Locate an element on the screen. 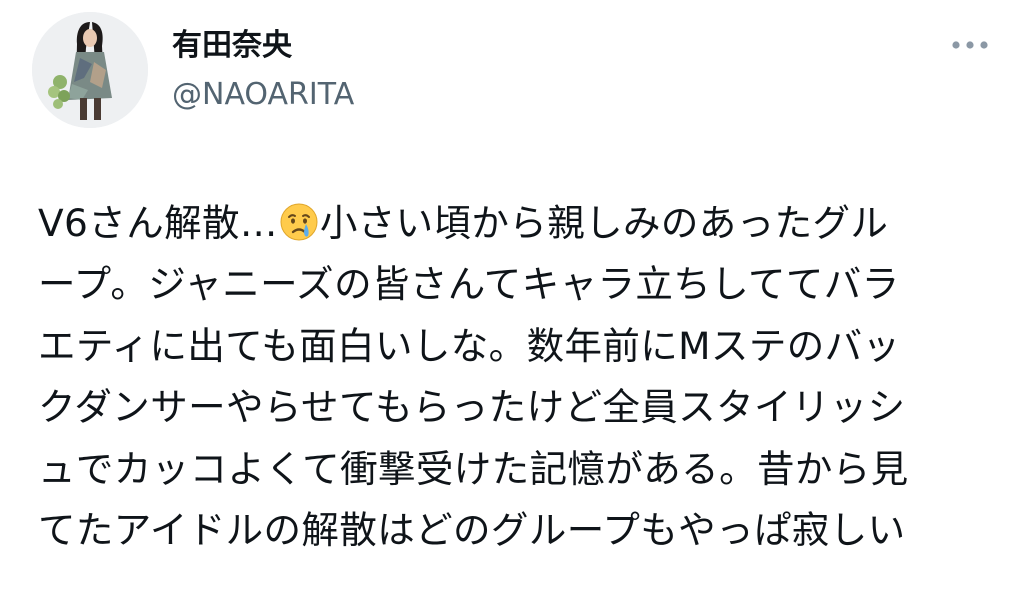 This screenshot has height=597, width=1024. tweet-line-1: V6さん解散… 小さい頃から親しみのあったグル is located at coordinates (518, 223).